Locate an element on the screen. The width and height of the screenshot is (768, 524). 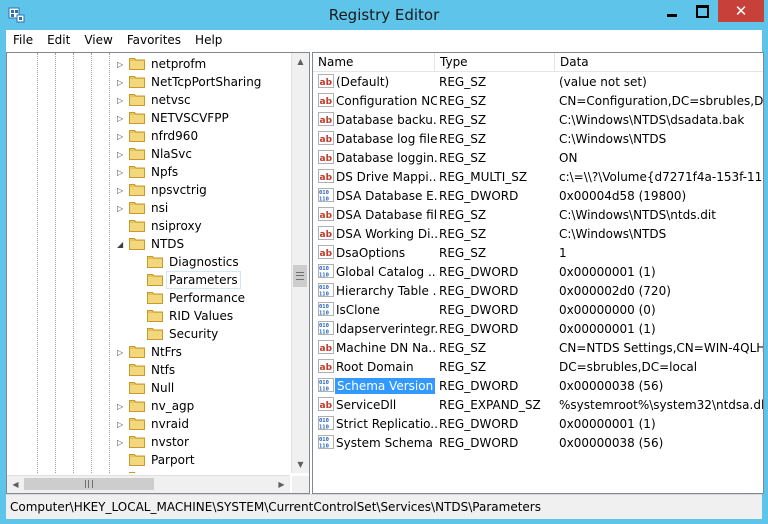
tree-item: ▷ NlaSvc is located at coordinates (148, 154).